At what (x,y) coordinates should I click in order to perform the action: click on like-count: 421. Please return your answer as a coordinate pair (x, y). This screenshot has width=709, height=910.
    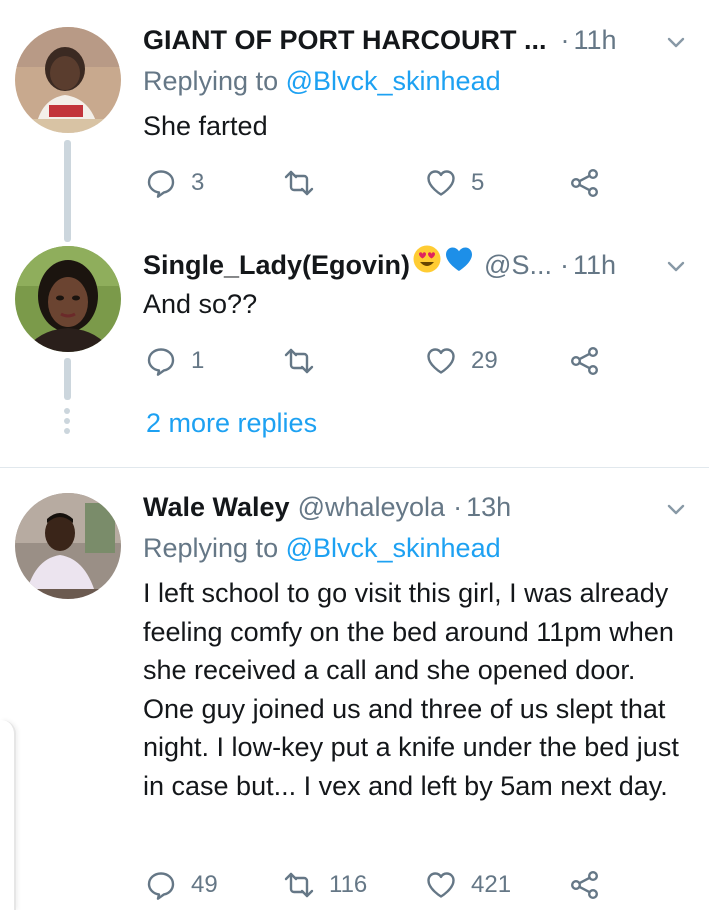
    Looking at the image, I should click on (491, 884).